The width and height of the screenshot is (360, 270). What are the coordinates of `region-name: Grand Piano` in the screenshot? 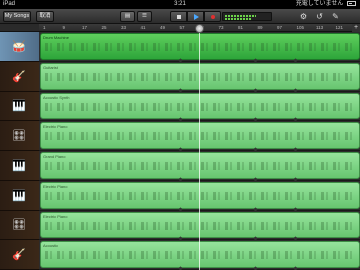 It's located at (54, 156).